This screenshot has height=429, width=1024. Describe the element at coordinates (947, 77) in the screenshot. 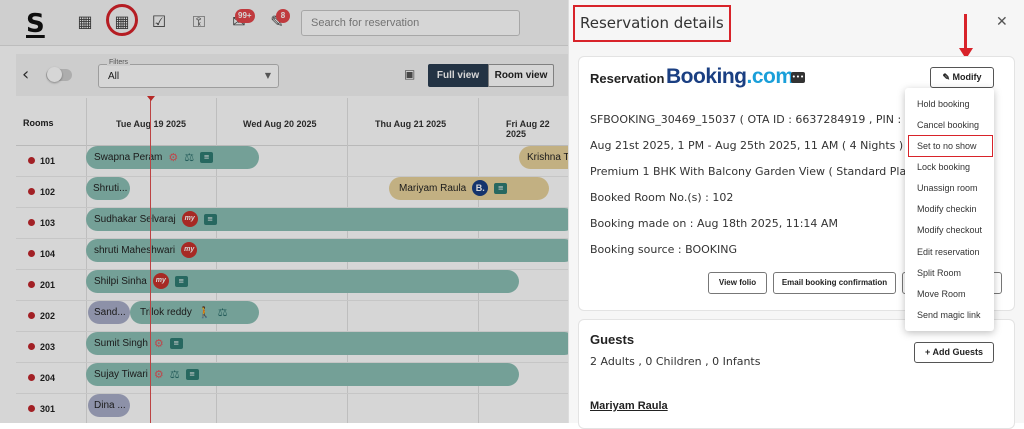

I see `pencil-icon: ✎` at that location.